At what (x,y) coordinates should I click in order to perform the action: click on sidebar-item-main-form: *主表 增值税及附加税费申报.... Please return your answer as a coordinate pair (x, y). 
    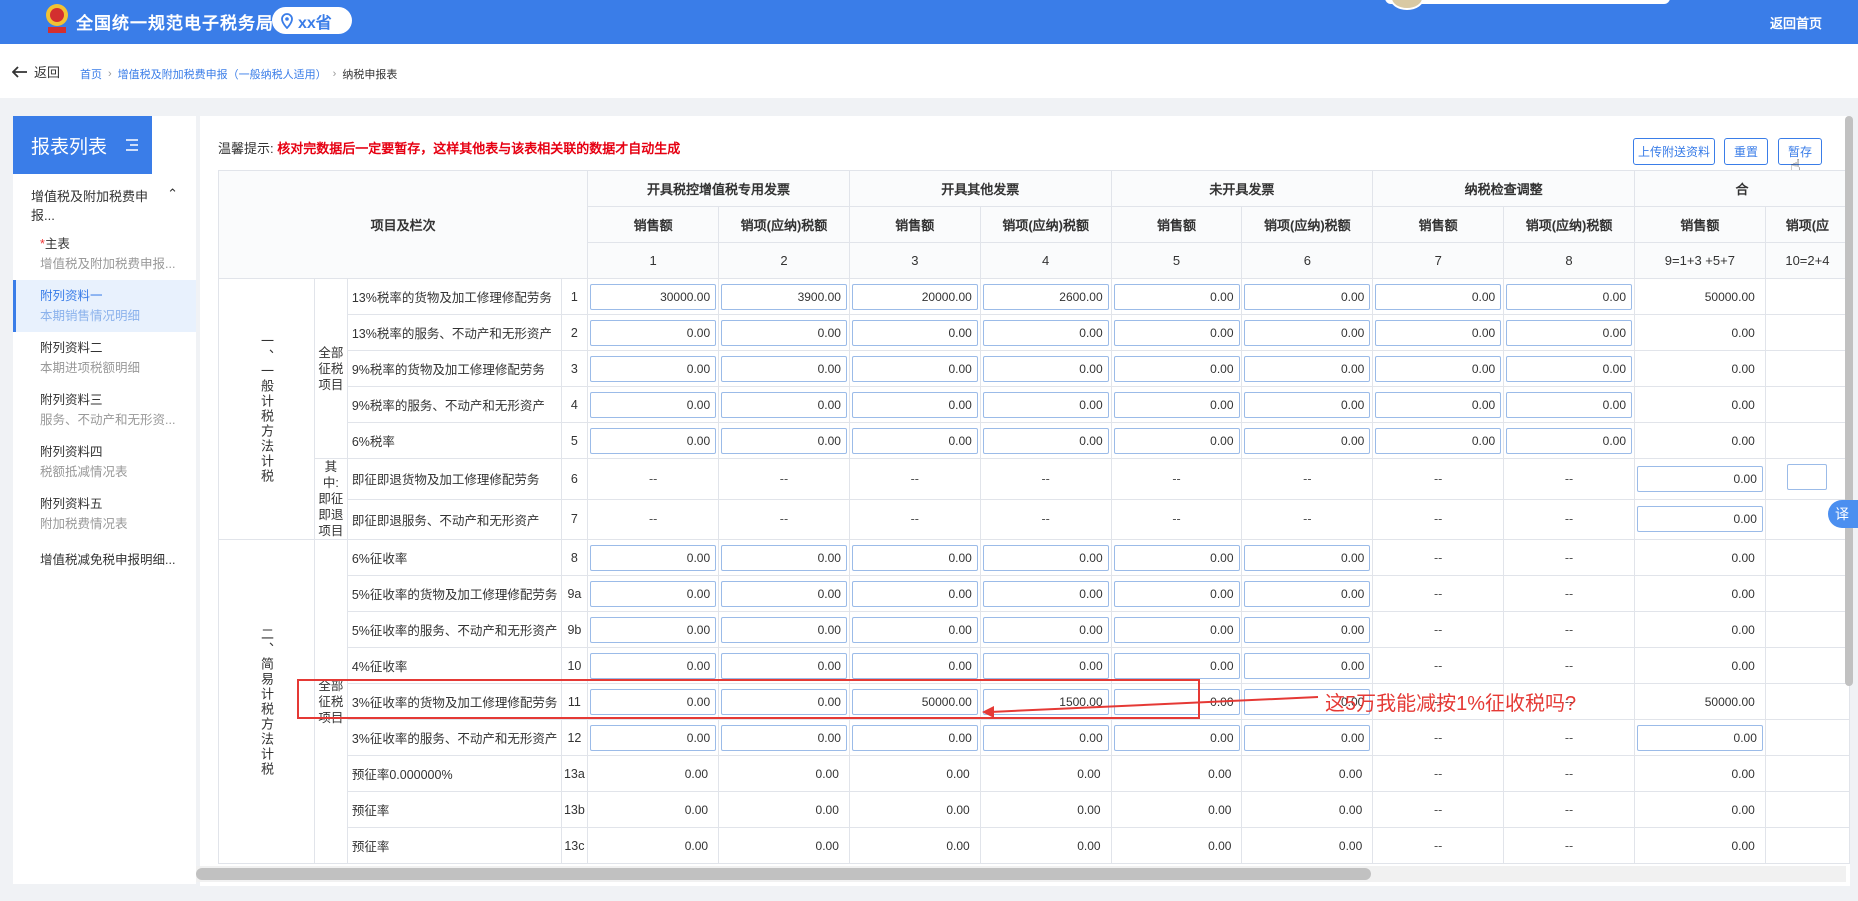
    Looking at the image, I should click on (104, 252).